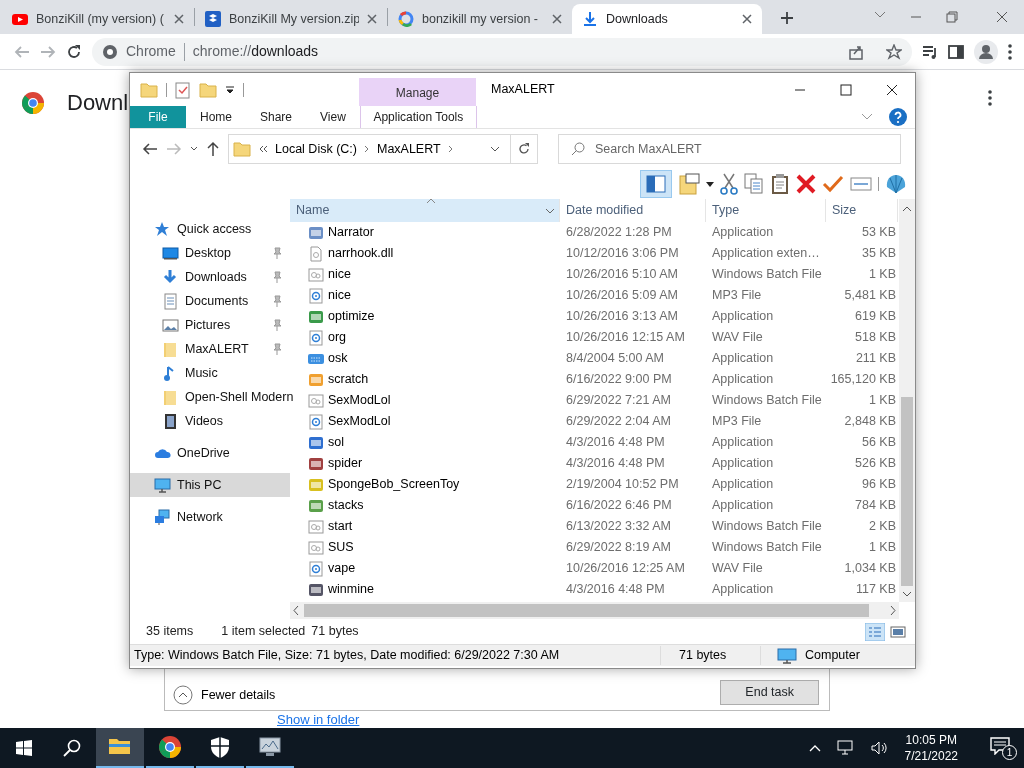 The height and width of the screenshot is (768, 1024). What do you see at coordinates (729, 184) in the screenshot?
I see `cut-icon` at bounding box center [729, 184].